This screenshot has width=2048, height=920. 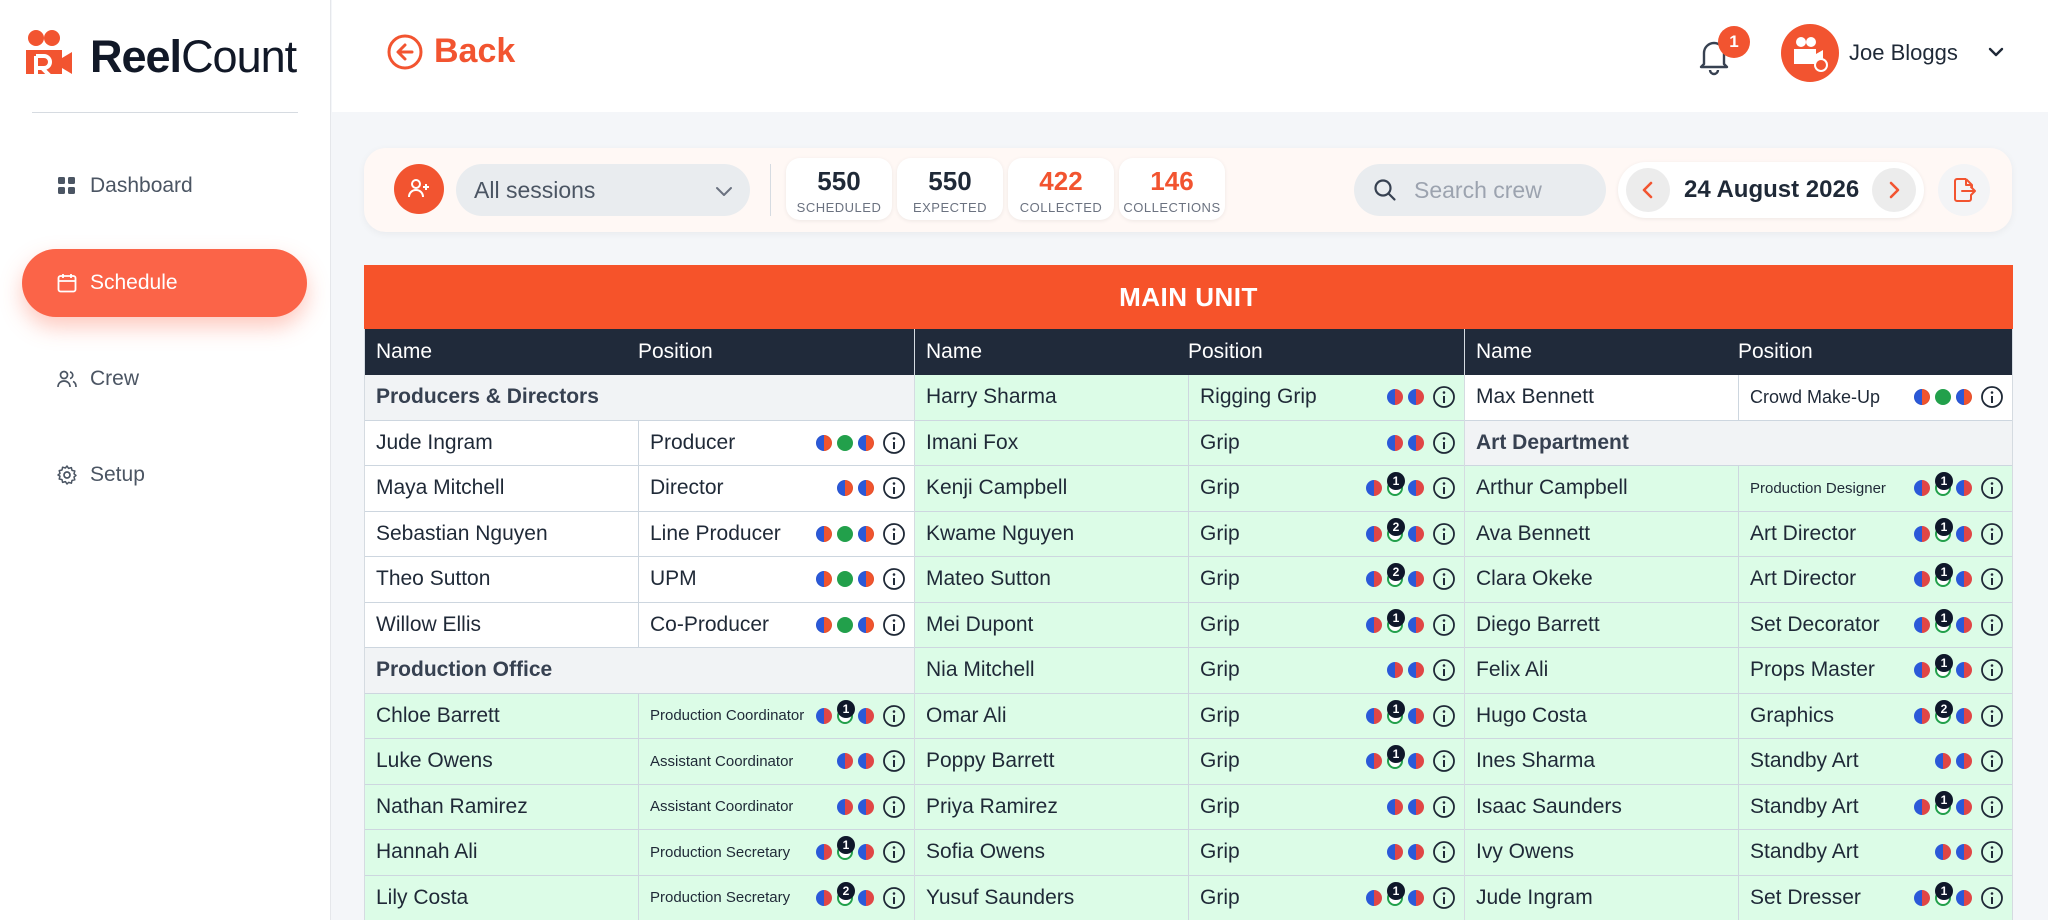 What do you see at coordinates (164, 475) in the screenshot?
I see `sidebar-item-setup: Setup` at bounding box center [164, 475].